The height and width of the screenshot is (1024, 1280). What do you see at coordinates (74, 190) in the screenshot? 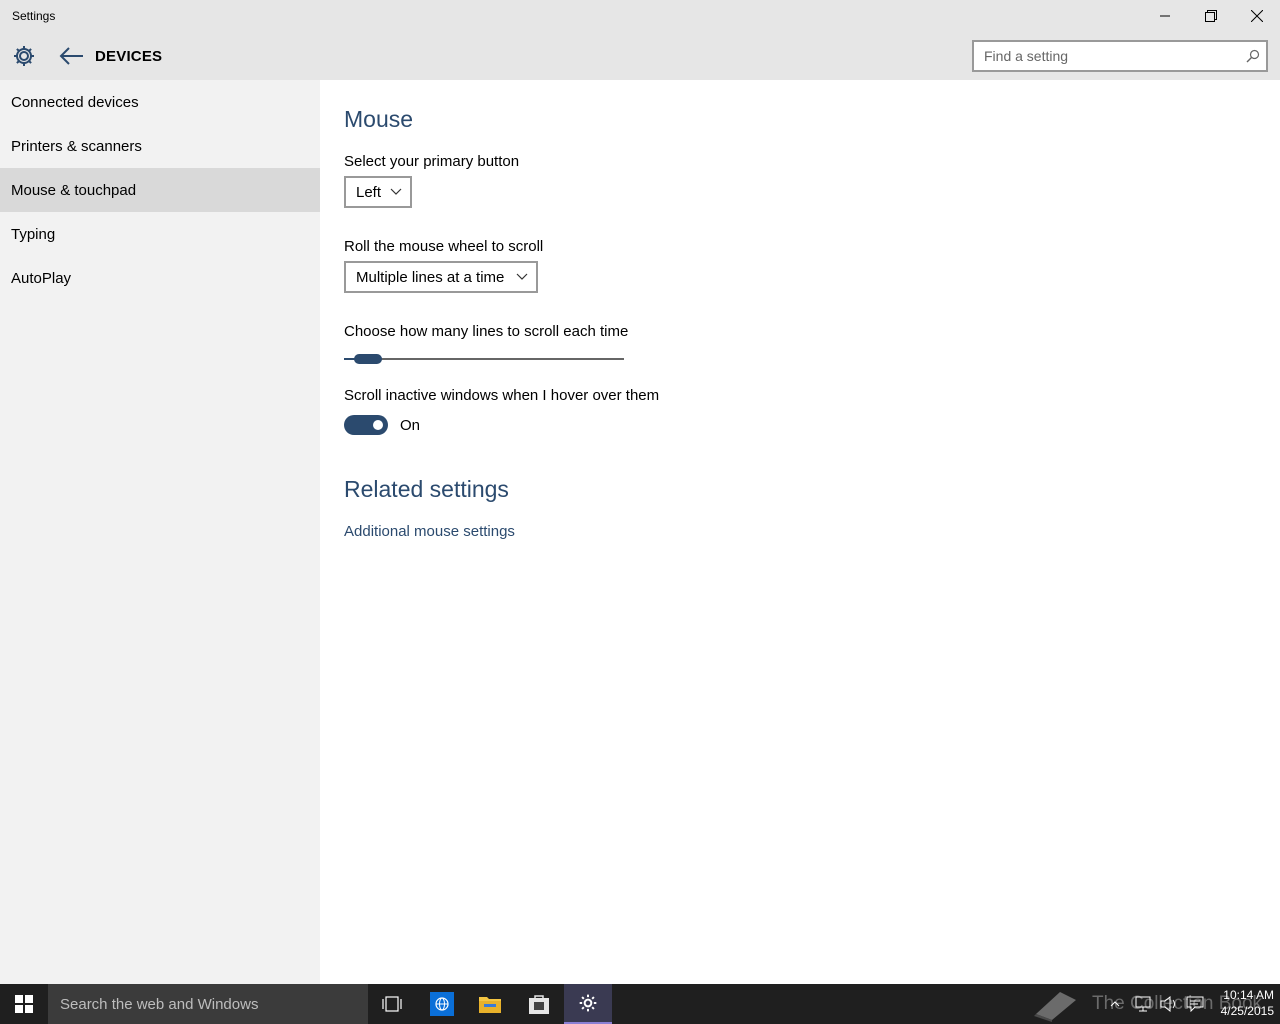
I see `sidebar-item-label: Mouse & touchpad` at bounding box center [74, 190].